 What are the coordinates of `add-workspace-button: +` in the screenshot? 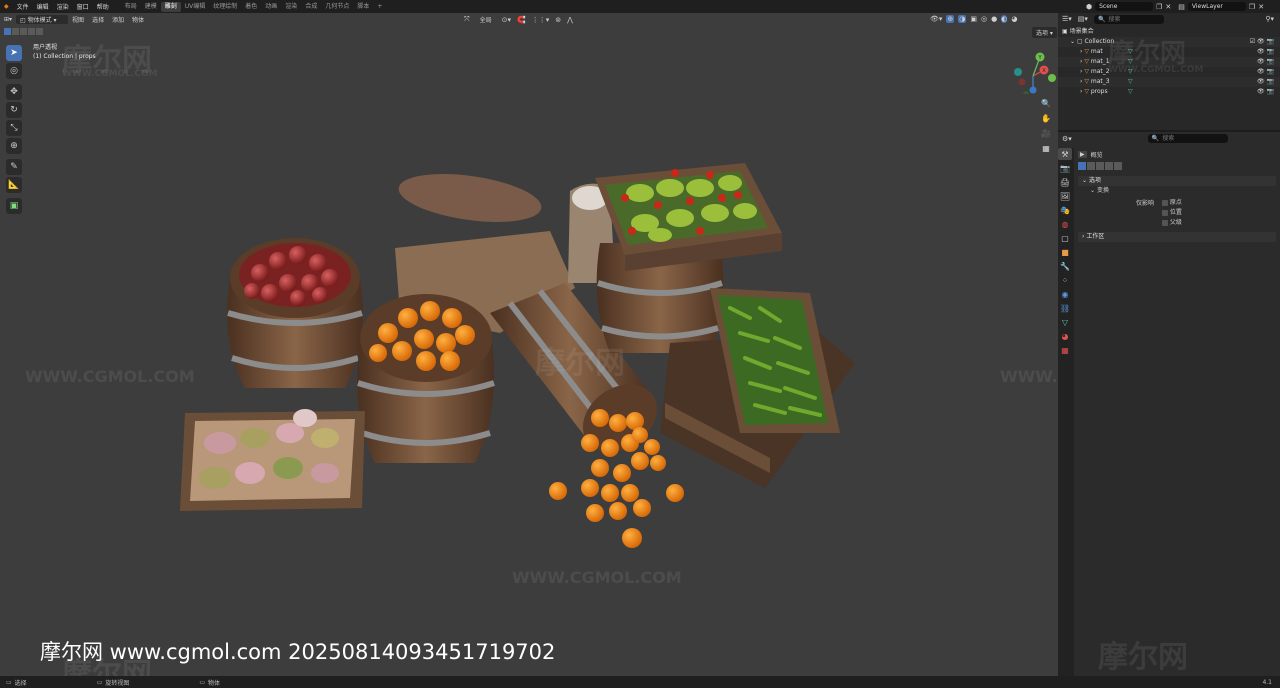 It's located at (379, 7).